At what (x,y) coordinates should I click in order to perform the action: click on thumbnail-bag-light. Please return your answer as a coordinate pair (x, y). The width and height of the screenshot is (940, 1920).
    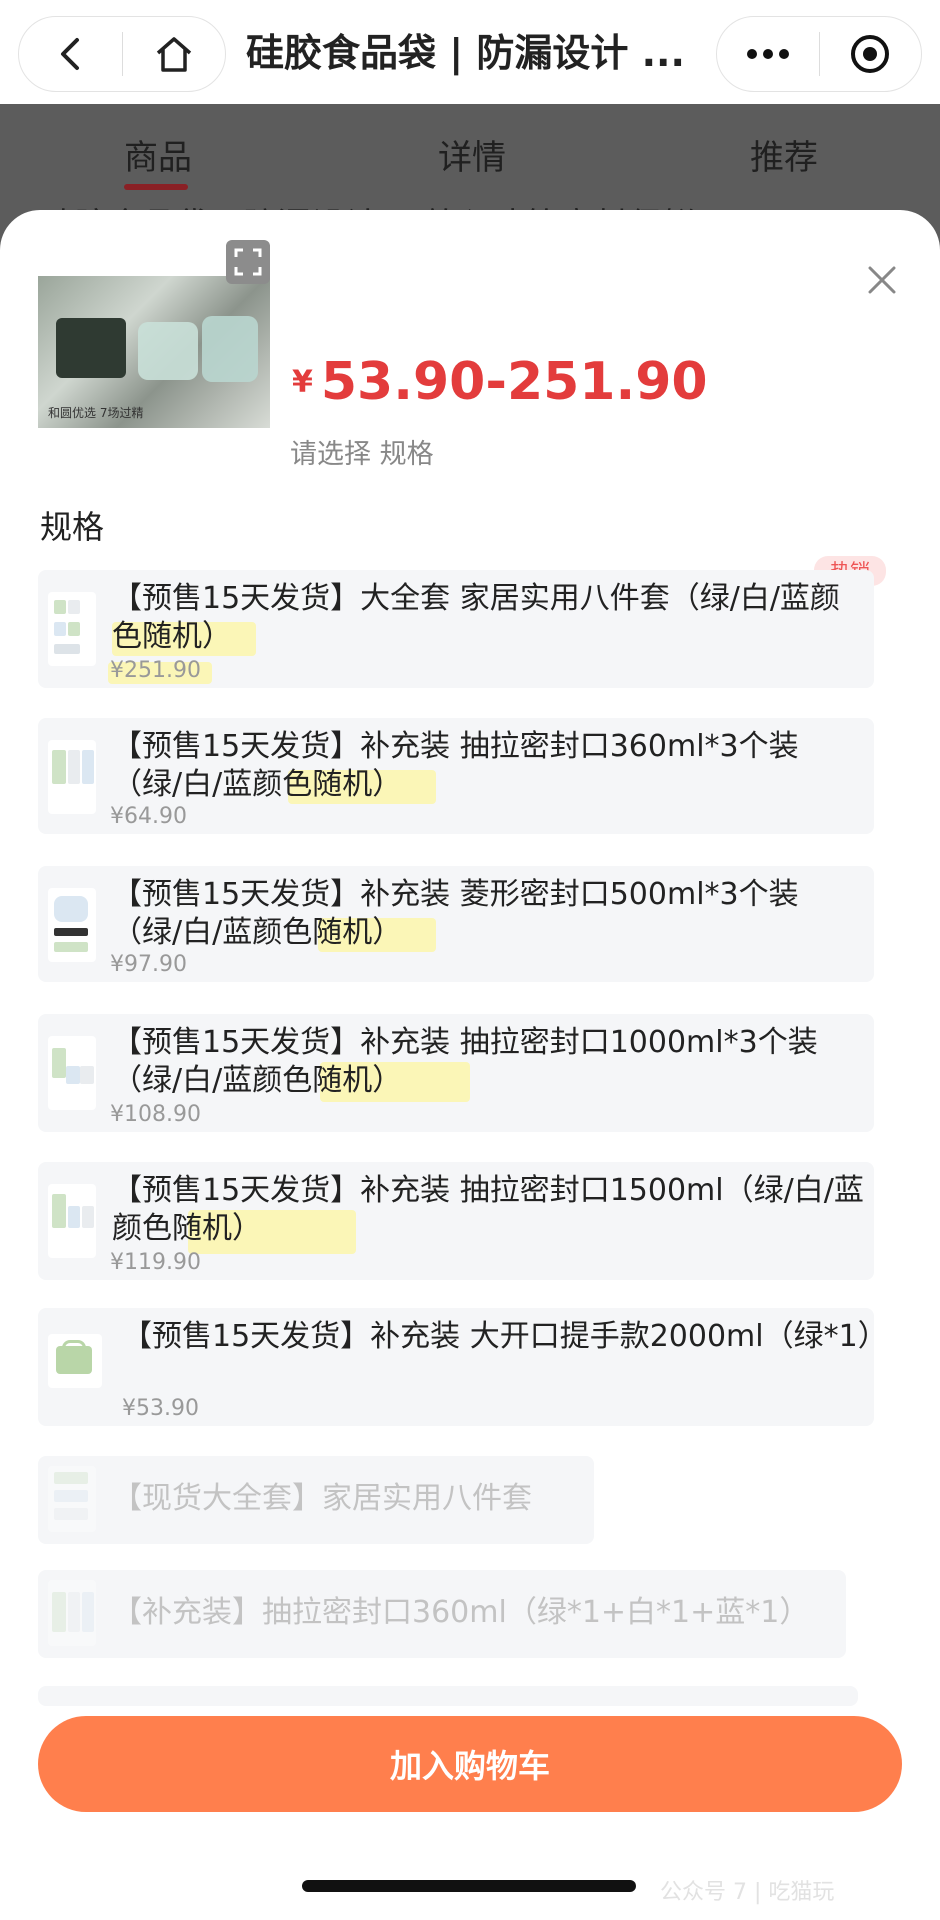
    Looking at the image, I should click on (168, 351).